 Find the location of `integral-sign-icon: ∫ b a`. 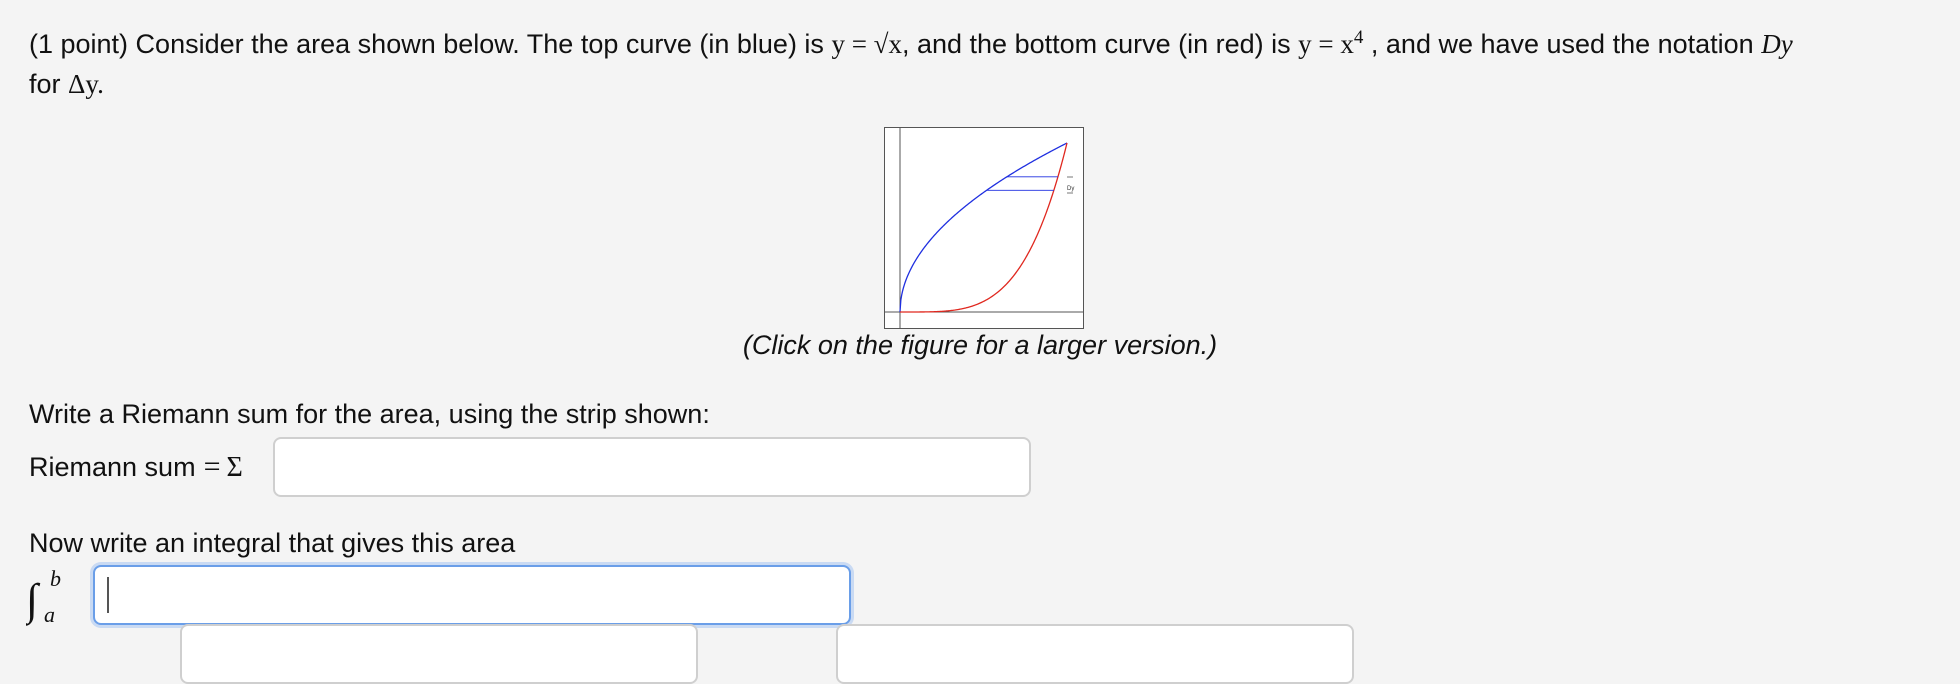

integral-sign-icon: ∫ b a is located at coordinates (54, 596).